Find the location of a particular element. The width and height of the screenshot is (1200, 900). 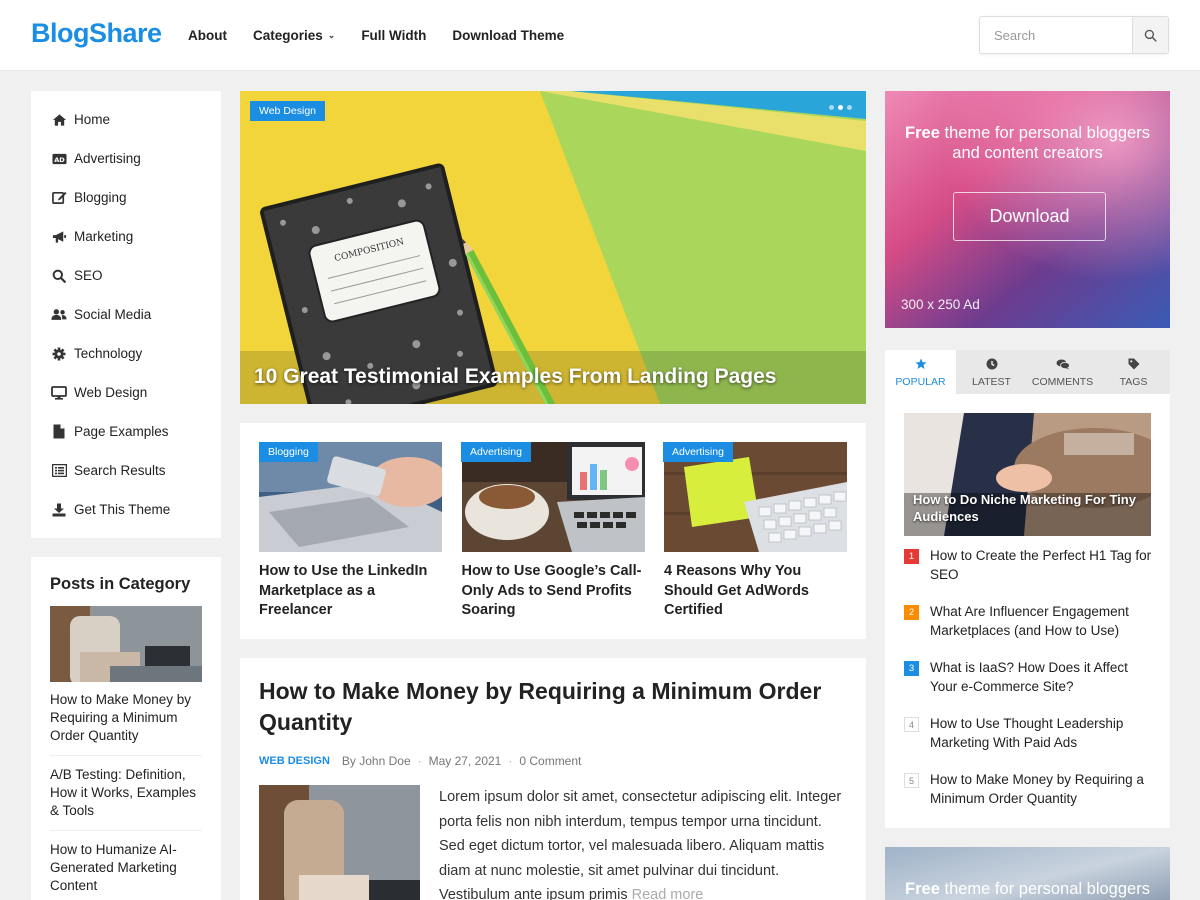

popular-post-title: How to Create the Perfect H1 Tag for SEO is located at coordinates (1041, 565).